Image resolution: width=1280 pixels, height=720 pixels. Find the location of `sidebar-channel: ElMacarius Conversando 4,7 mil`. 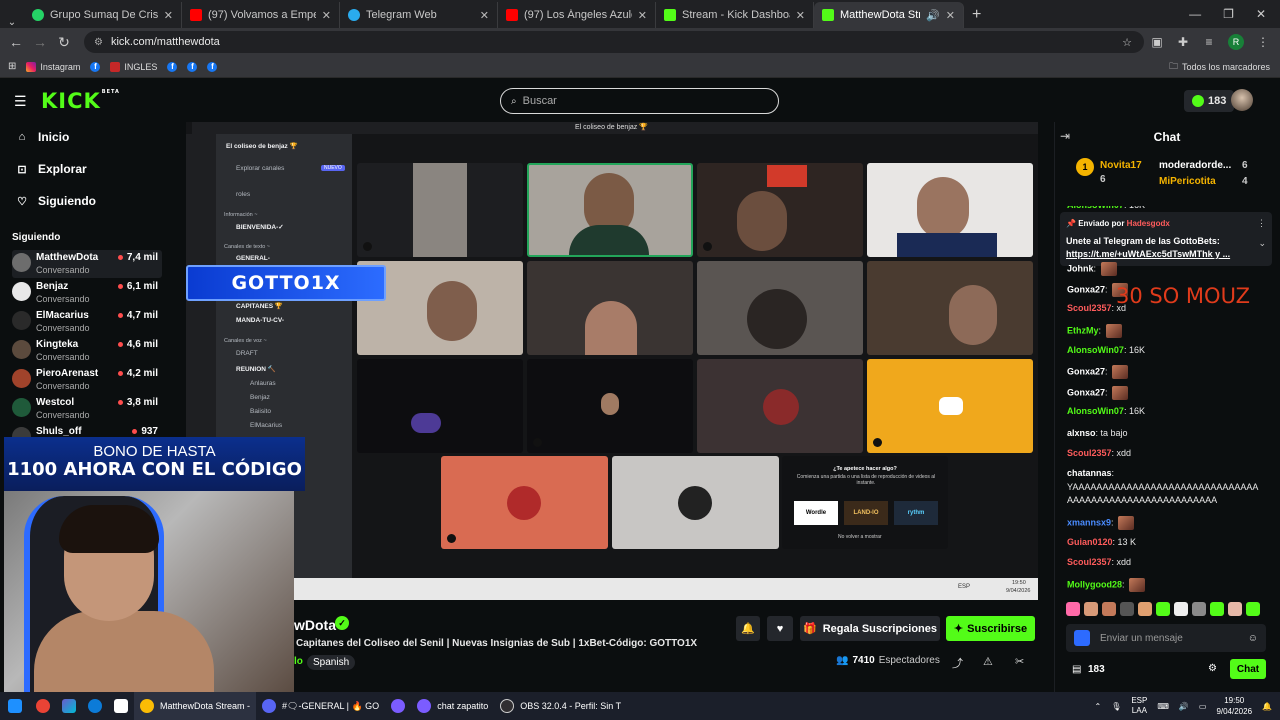

sidebar-channel: ElMacarius Conversando 4,7 mil is located at coordinates (87, 322).